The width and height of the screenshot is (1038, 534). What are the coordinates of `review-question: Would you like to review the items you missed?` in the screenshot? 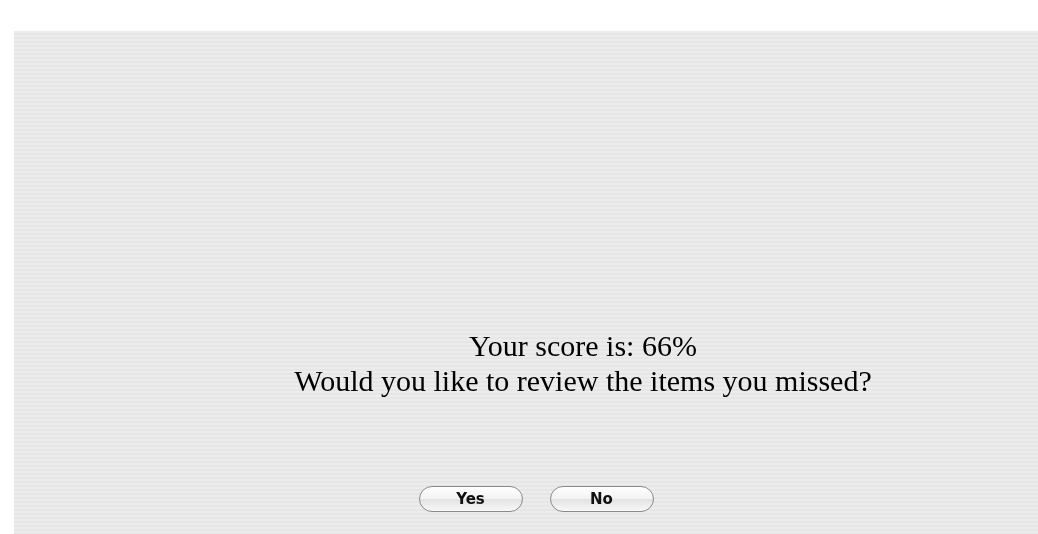 It's located at (583, 380).